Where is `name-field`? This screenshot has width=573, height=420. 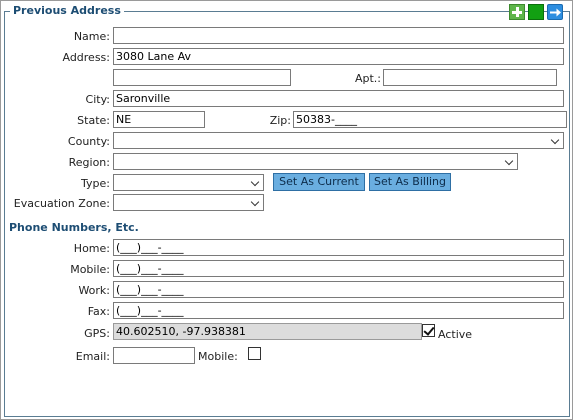
name-field is located at coordinates (338, 35).